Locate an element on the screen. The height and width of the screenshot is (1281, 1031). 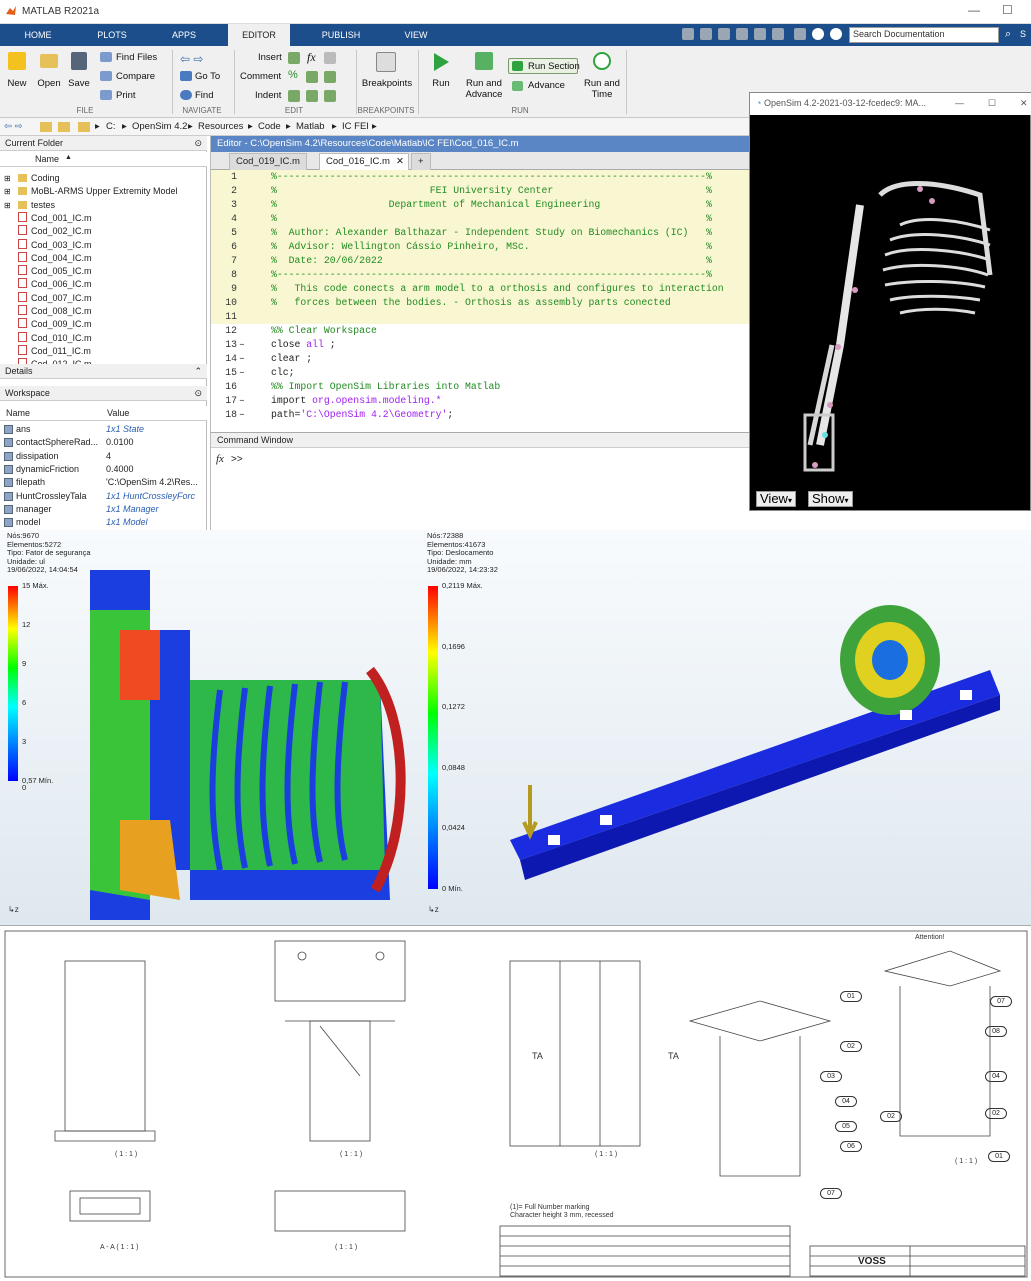
line-number: 7 is located at coordinates (226, 261).